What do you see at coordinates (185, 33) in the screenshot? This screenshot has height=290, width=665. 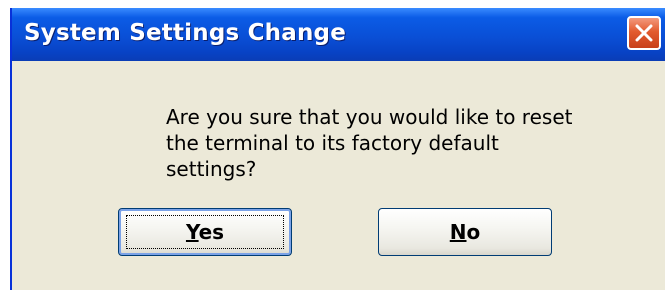 I see `window-title: System Settings Change` at bounding box center [185, 33].